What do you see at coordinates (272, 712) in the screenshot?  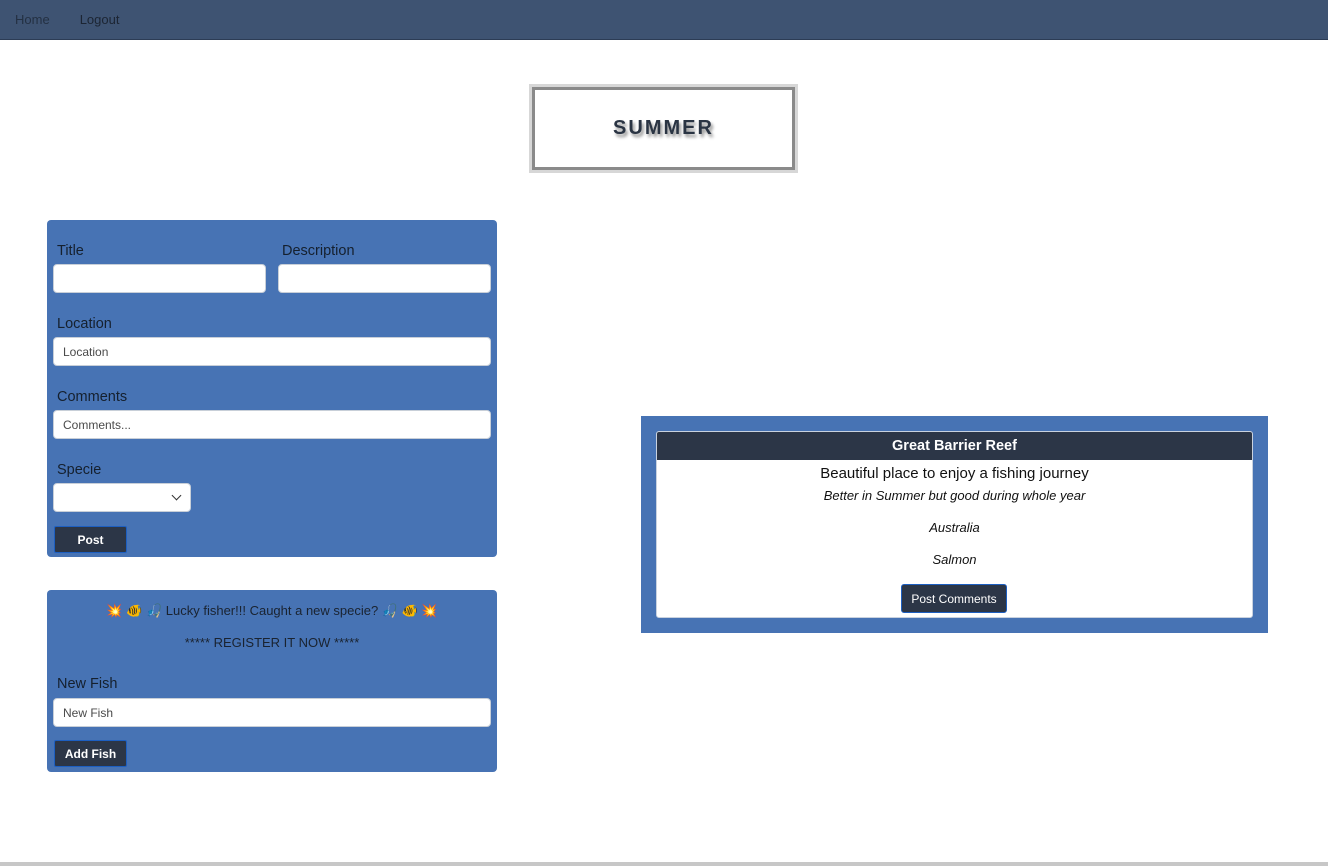 I see `new-fish-input` at bounding box center [272, 712].